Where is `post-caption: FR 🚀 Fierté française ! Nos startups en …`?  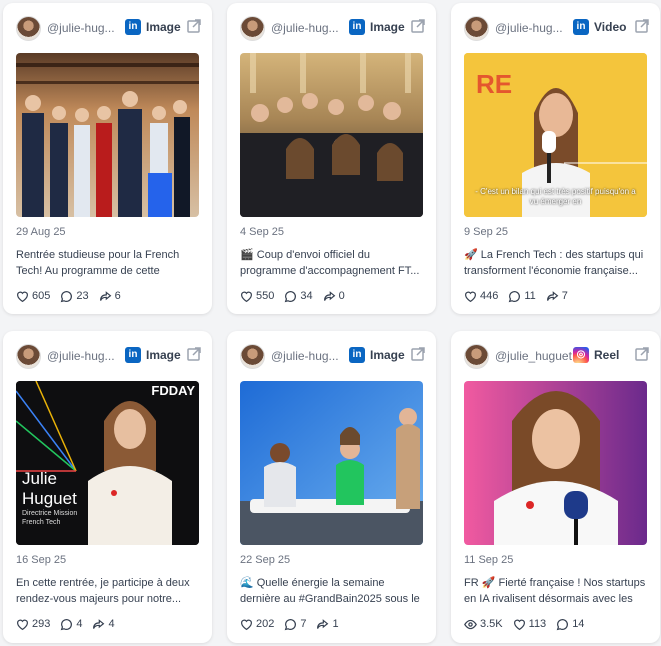 post-caption: FR 🚀 Fierté française ! Nos startups en … is located at coordinates (555, 591).